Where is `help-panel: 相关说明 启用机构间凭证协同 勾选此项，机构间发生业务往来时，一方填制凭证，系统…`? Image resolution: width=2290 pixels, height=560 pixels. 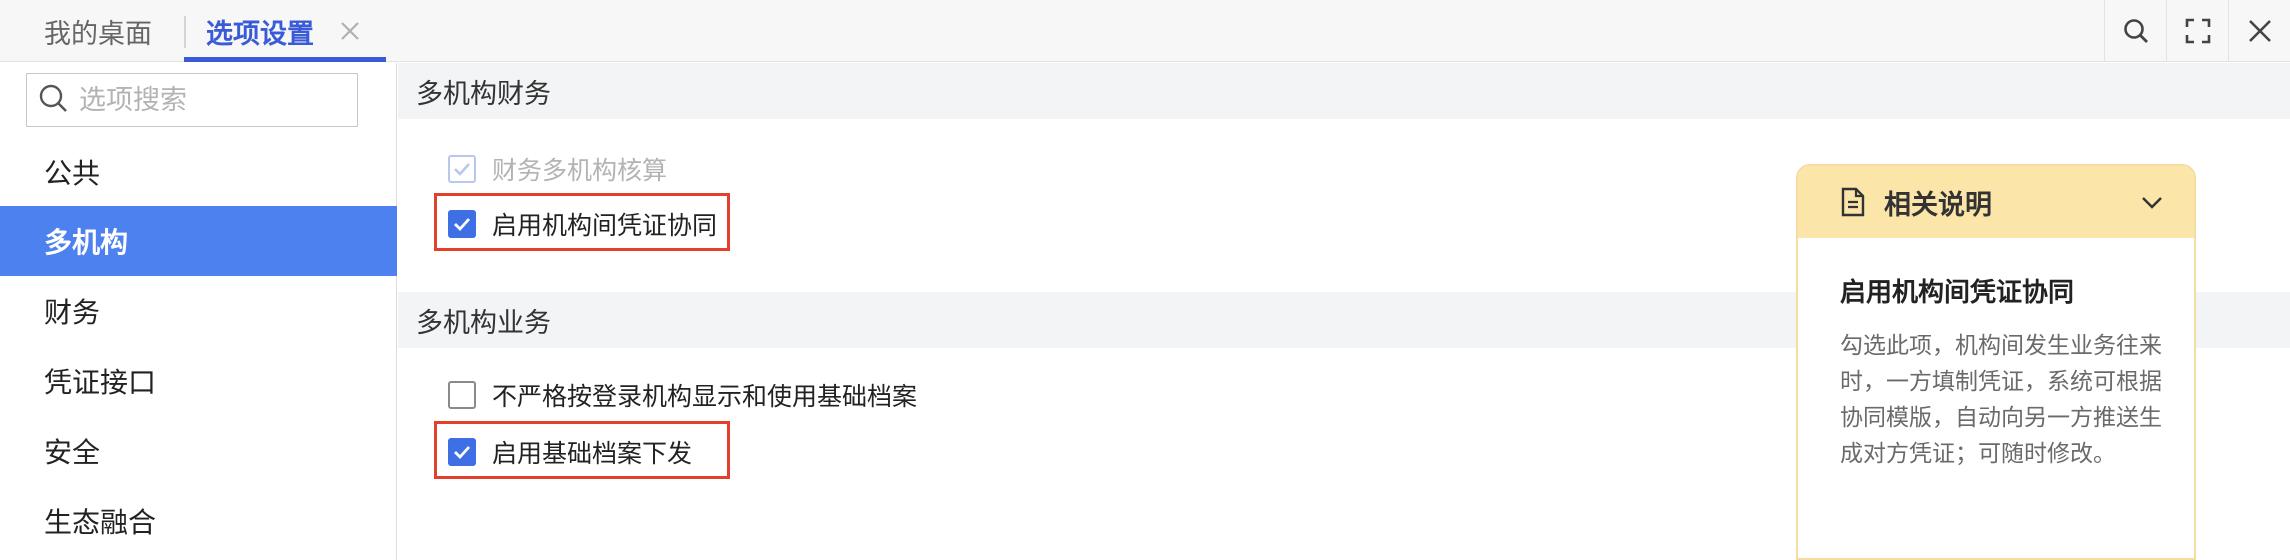 help-panel: 相关说明 启用机构间凭证协同 勾选此项，机构间发生业务往来时，一方填制凭证，系统… is located at coordinates (1996, 362).